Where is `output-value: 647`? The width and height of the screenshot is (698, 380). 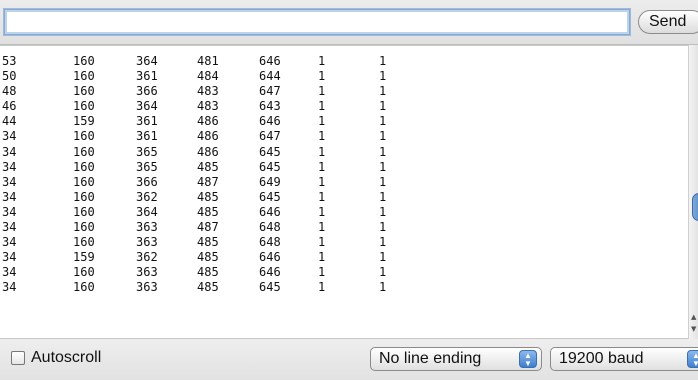
output-value: 647 is located at coordinates (270, 91).